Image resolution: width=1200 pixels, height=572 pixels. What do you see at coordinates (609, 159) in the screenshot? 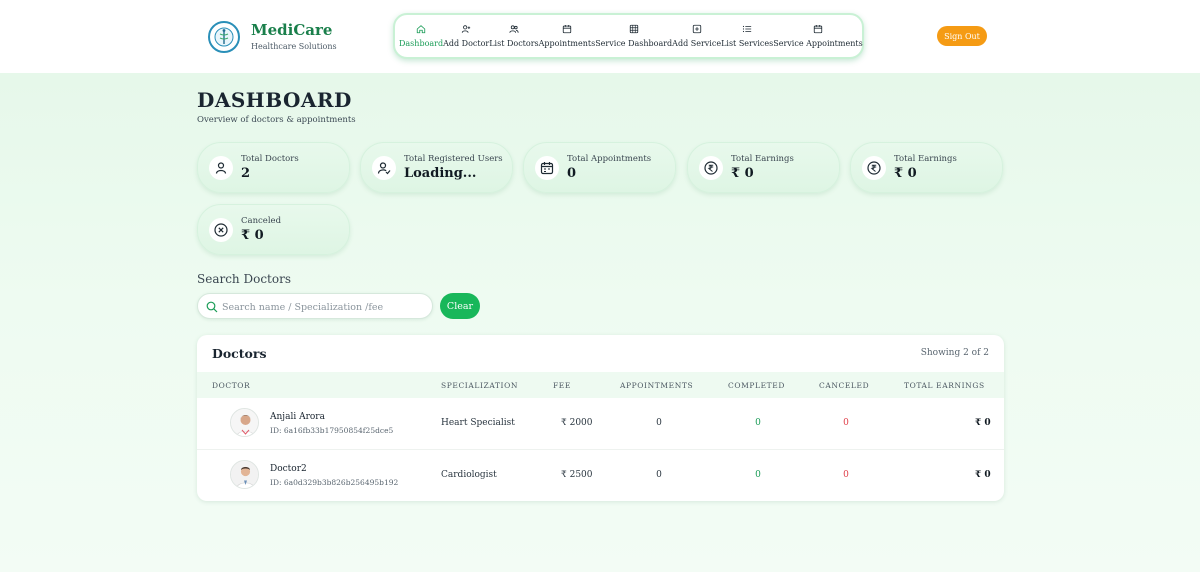
I see `stat-label: Total Appointments` at bounding box center [609, 159].